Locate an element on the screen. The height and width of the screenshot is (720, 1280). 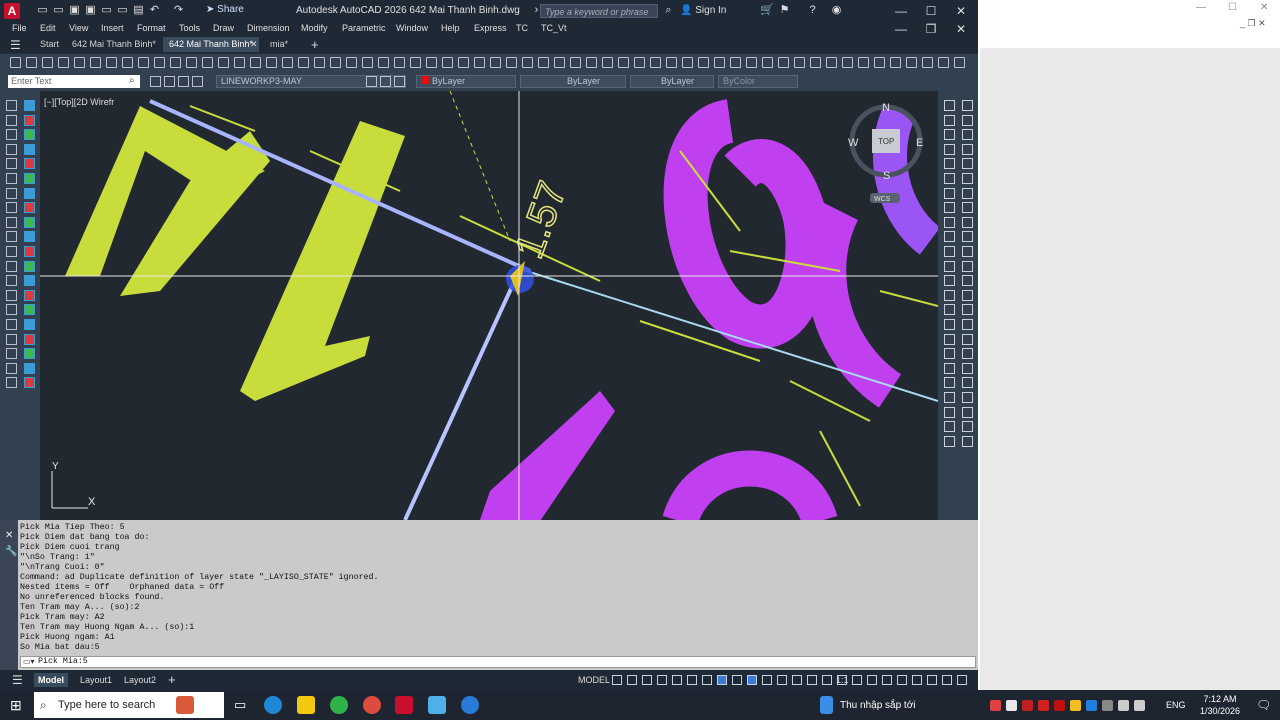
hamburger-menu-icon: ☰ is located at coordinates (15, 45).